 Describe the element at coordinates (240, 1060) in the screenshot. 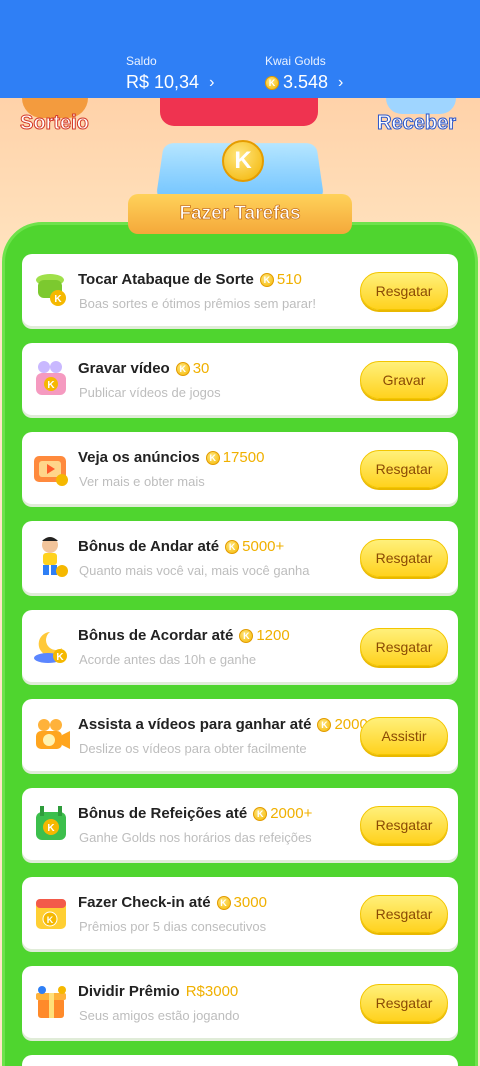

I see `task-card-partial` at that location.